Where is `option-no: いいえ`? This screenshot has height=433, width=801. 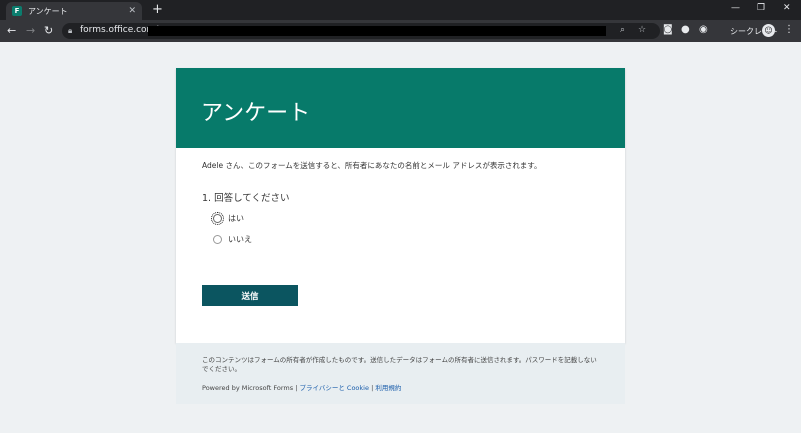 option-no: いいえ is located at coordinates (232, 239).